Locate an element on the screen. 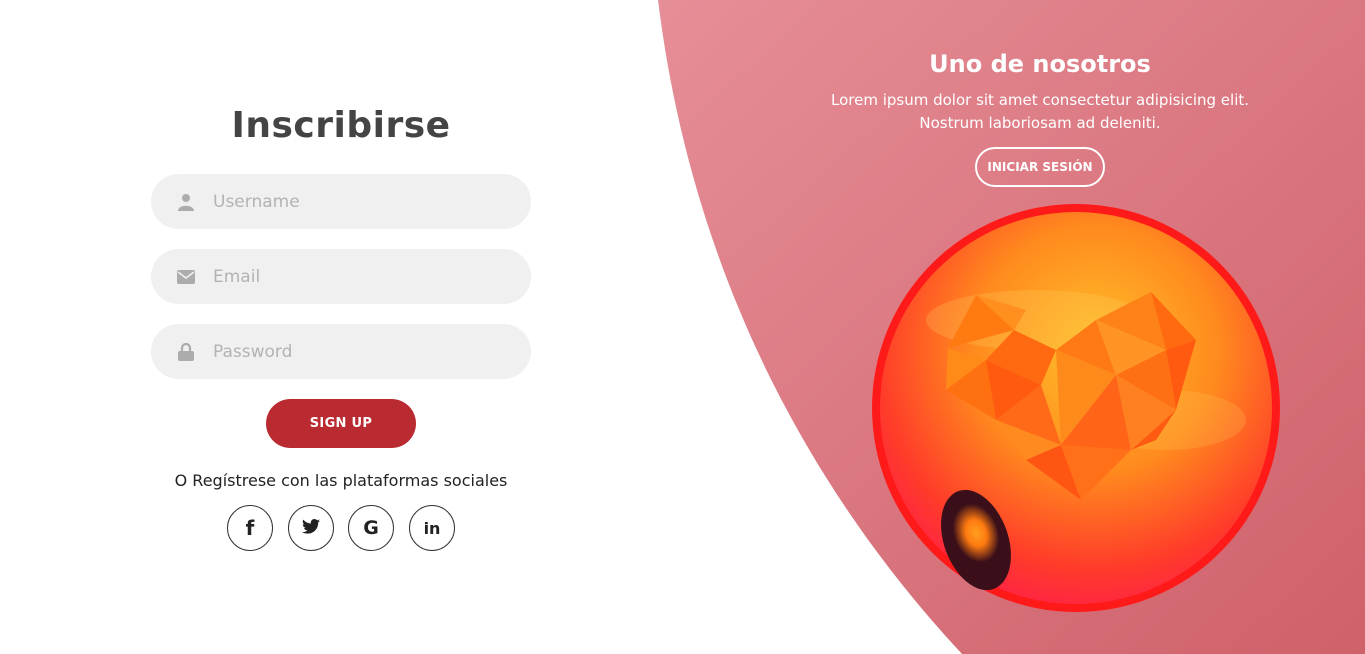 The height and width of the screenshot is (654, 1365). social-buttons: f G in is located at coordinates (342, 528).